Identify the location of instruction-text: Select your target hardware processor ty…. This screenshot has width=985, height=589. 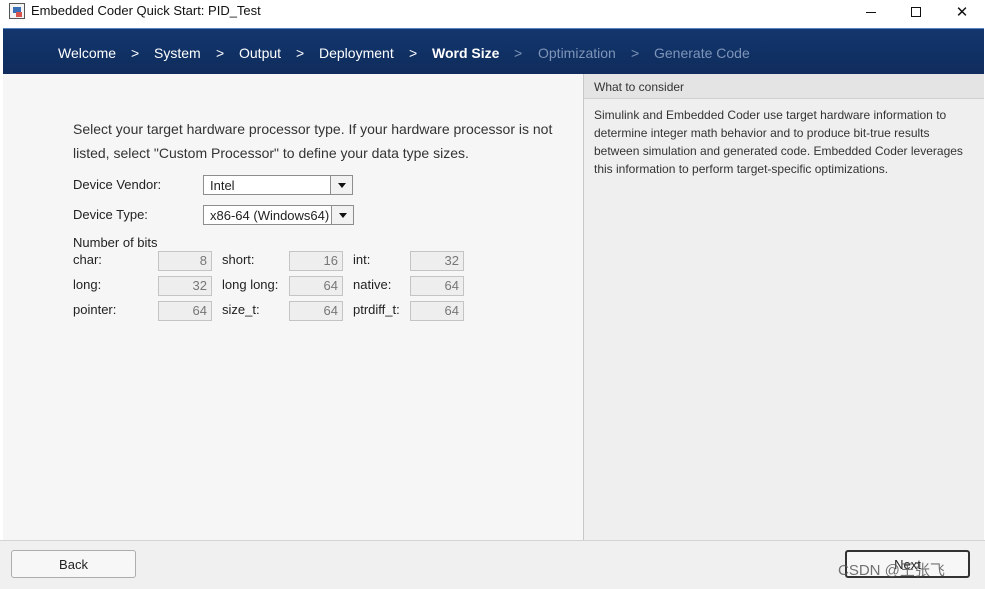
(313, 141).